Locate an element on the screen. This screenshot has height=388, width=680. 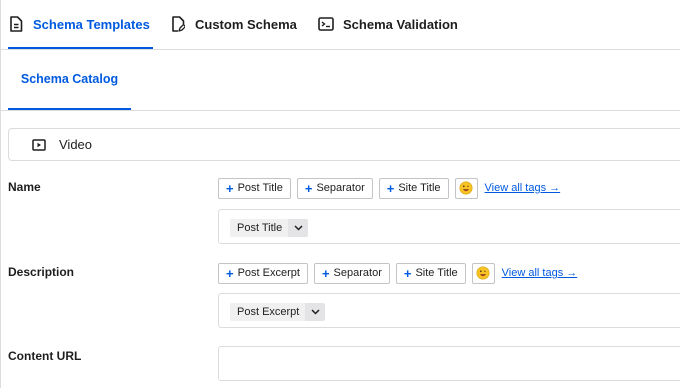
tab-schema-validation: Schema Validation is located at coordinates (388, 24).